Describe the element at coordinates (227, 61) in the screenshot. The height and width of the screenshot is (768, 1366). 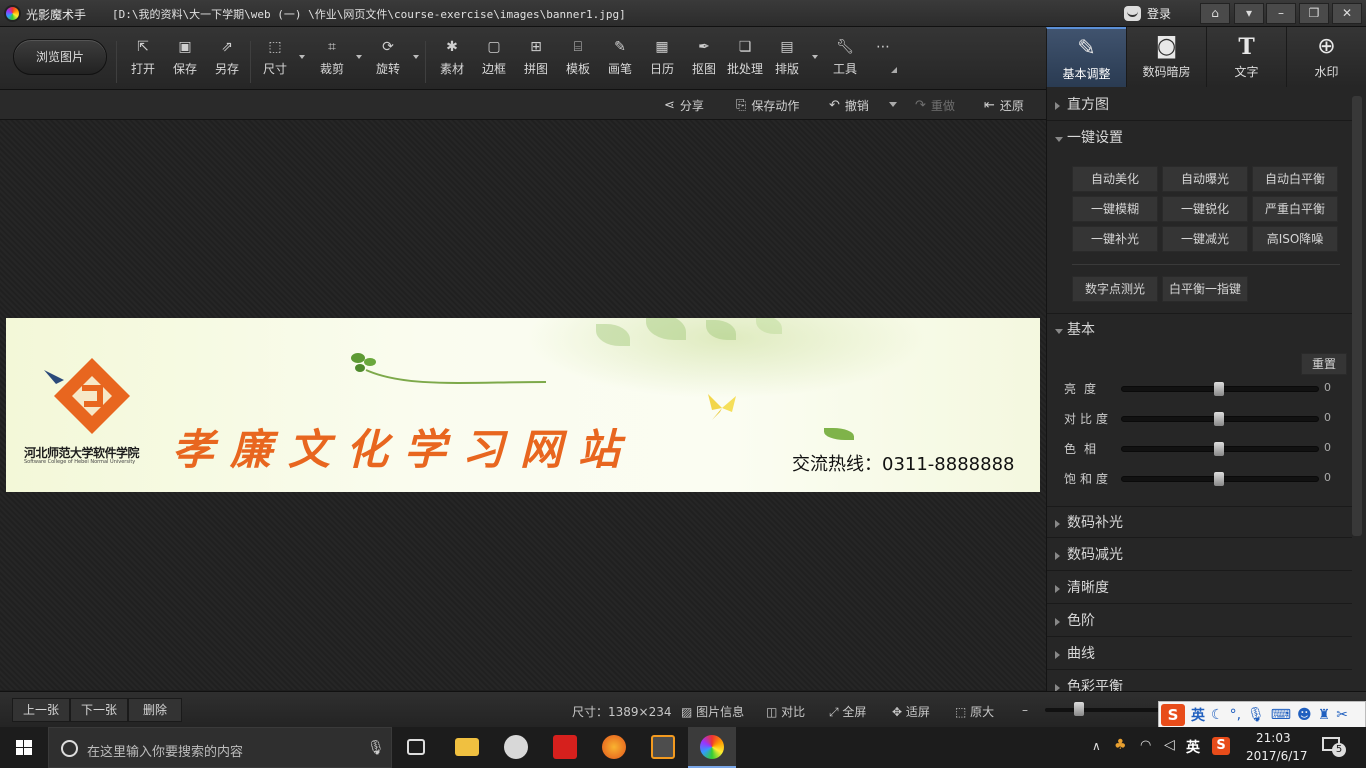
I see `save-as-button: ⇗ 另存` at that location.